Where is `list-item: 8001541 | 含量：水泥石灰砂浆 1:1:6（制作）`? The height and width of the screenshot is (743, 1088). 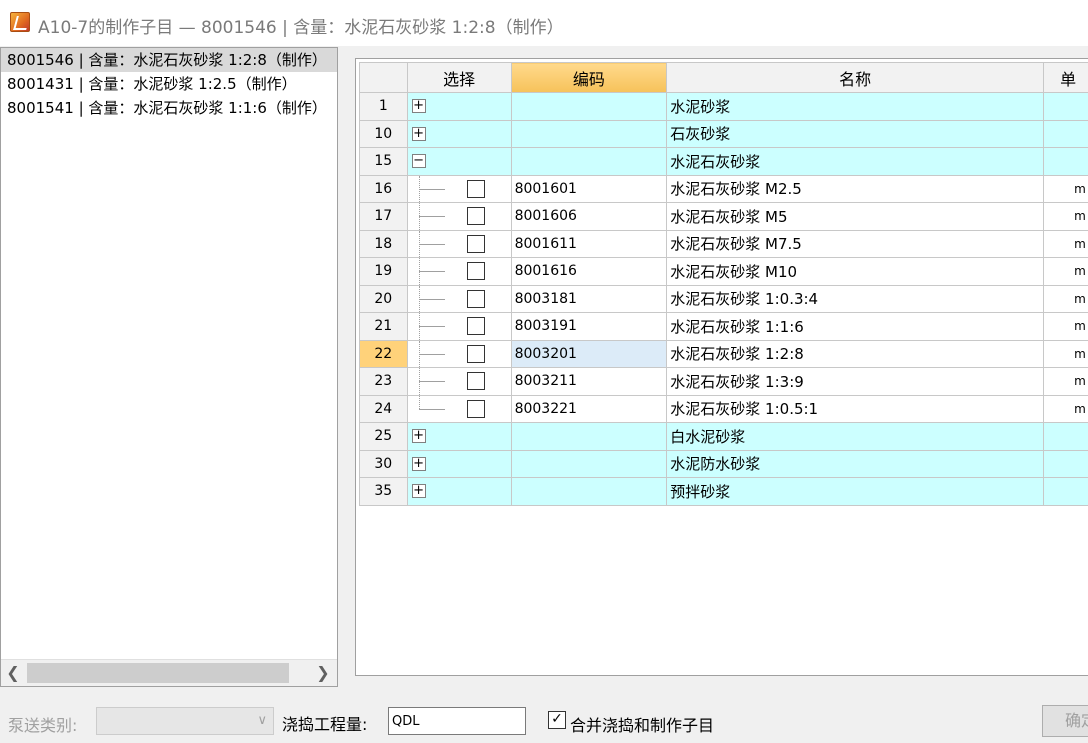 list-item: 8001541 | 含量：水泥石灰砂浆 1:1:6（制作） is located at coordinates (169, 108).